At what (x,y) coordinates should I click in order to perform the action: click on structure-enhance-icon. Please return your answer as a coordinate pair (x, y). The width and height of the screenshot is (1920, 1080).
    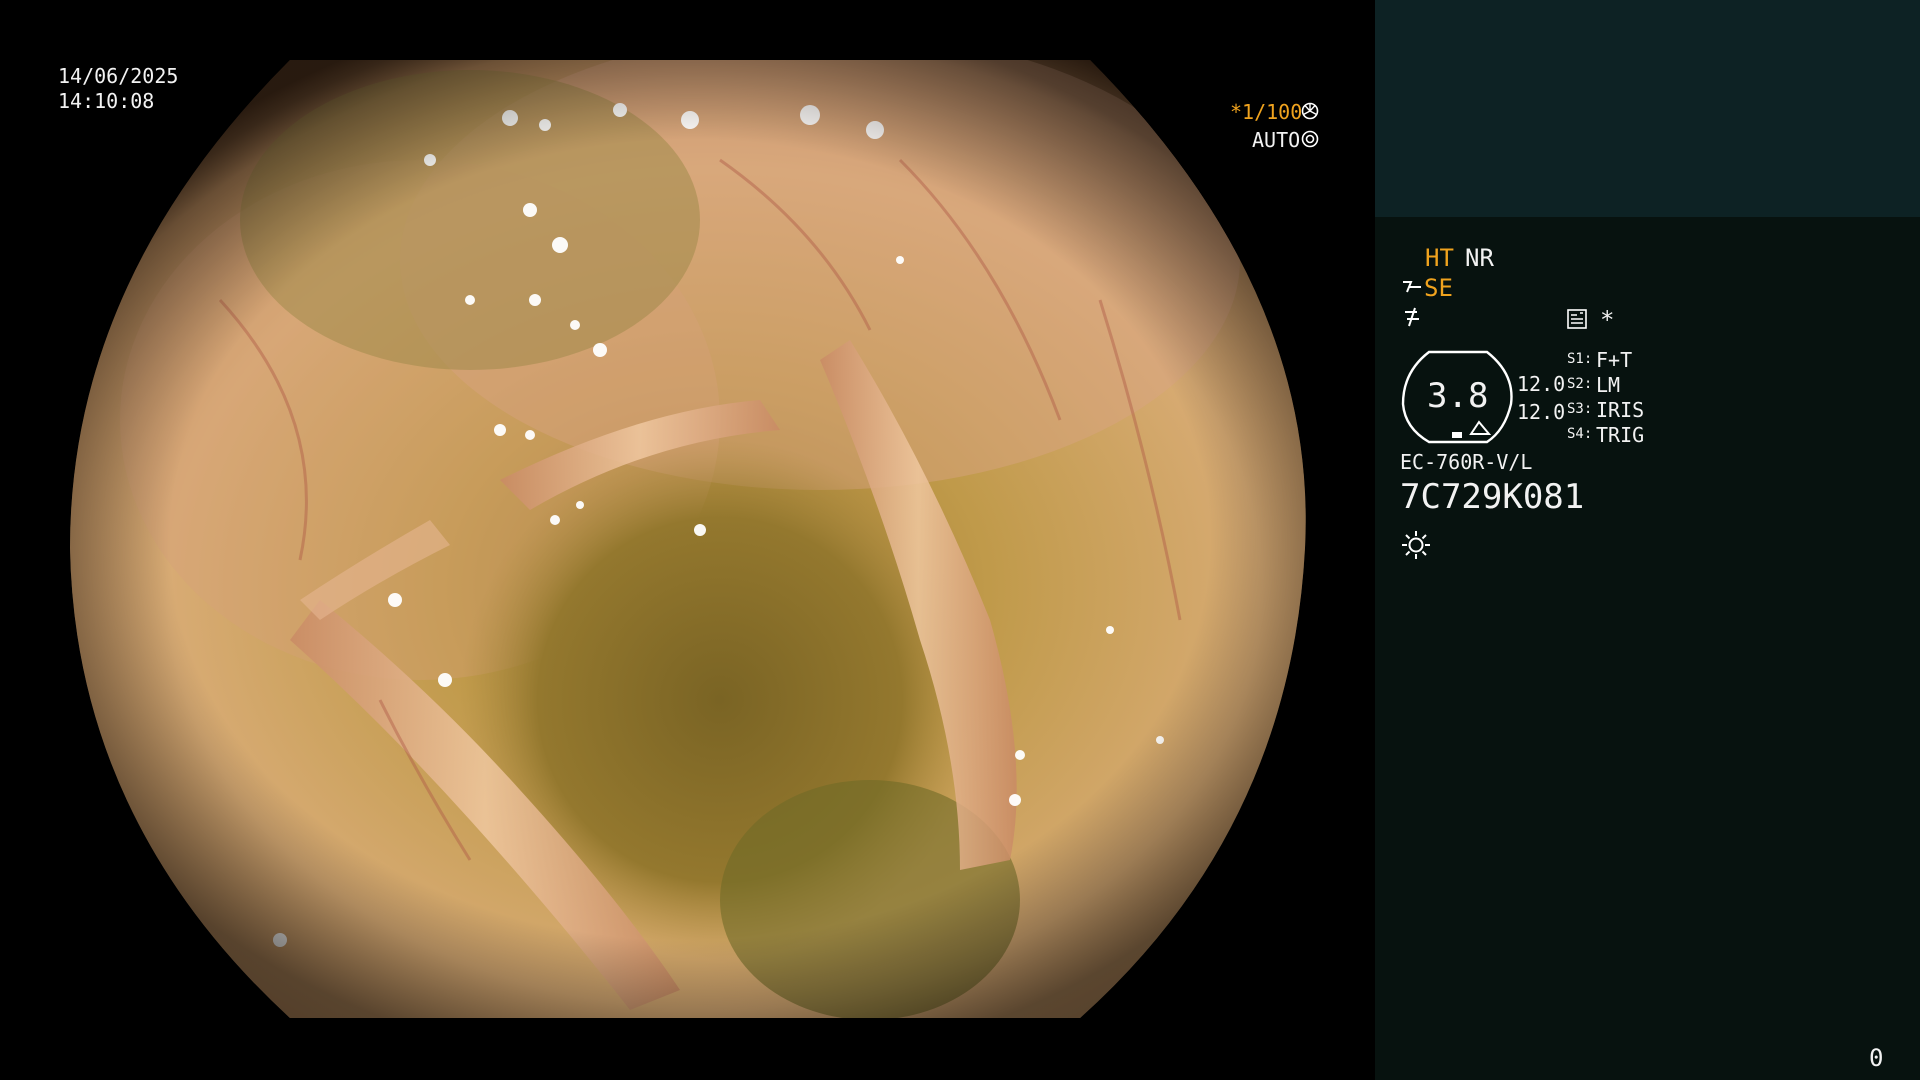
    Looking at the image, I should click on (1412, 287).